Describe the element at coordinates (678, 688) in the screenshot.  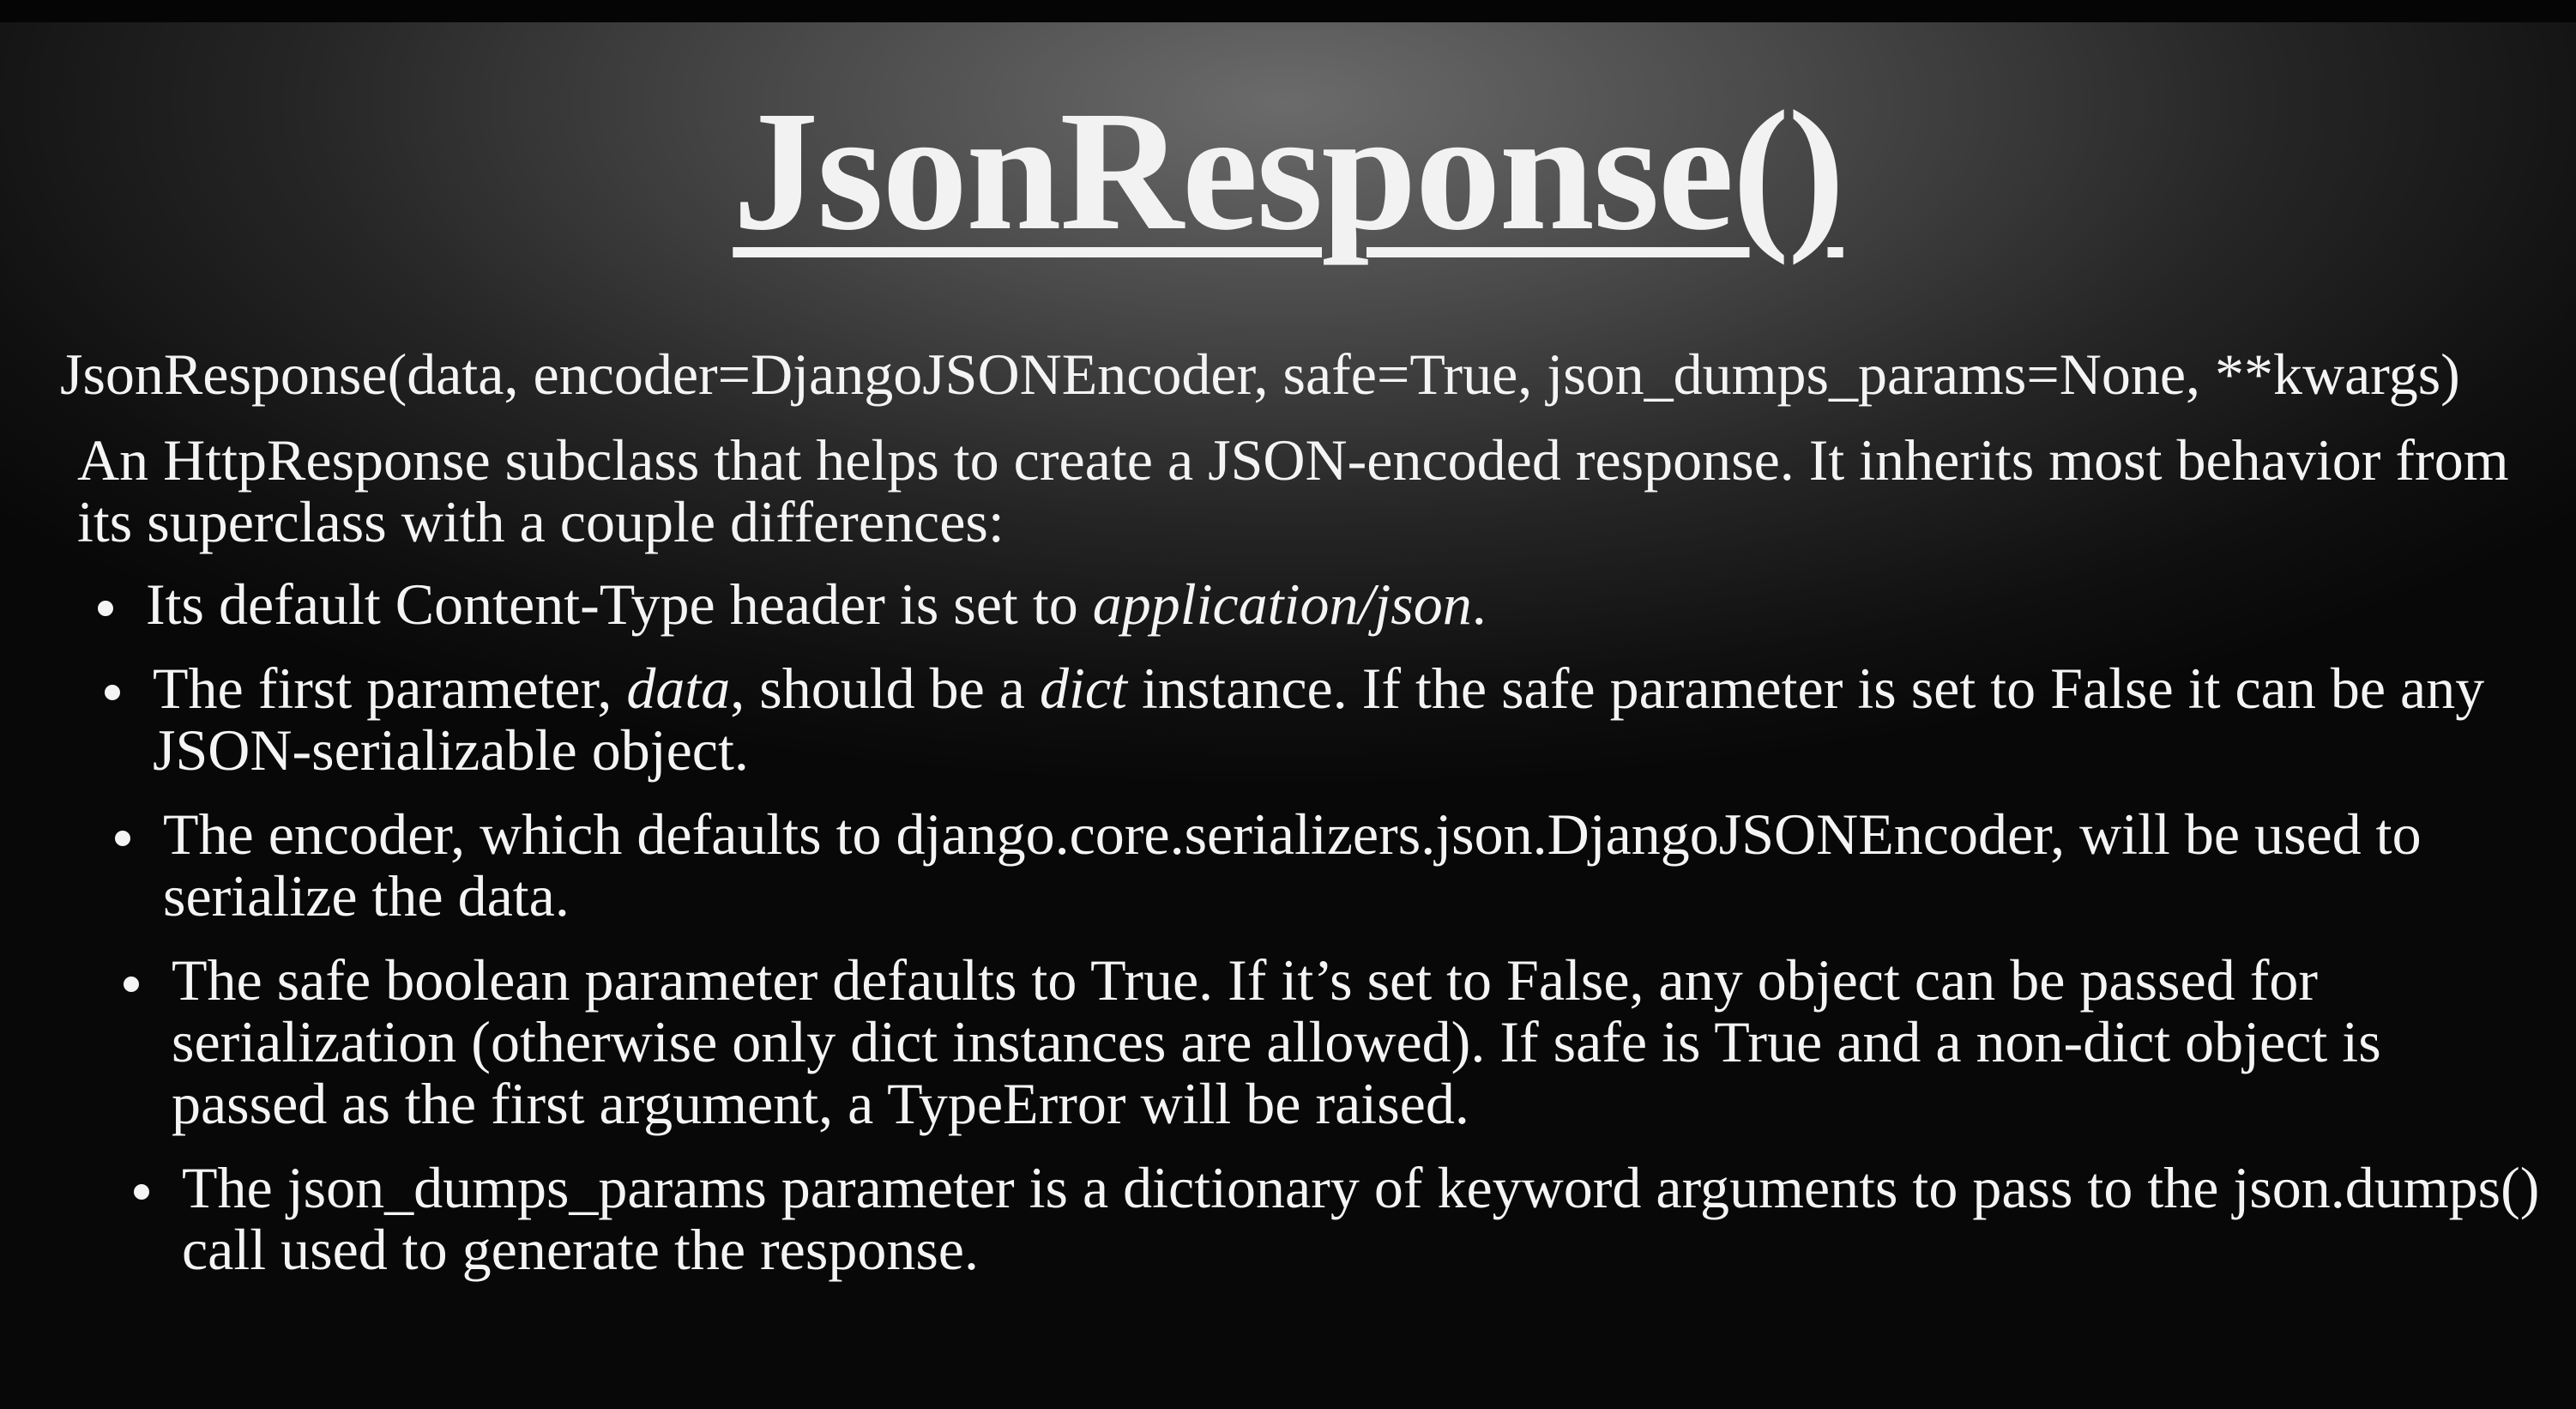
I see `bullet-emphasis: data` at that location.